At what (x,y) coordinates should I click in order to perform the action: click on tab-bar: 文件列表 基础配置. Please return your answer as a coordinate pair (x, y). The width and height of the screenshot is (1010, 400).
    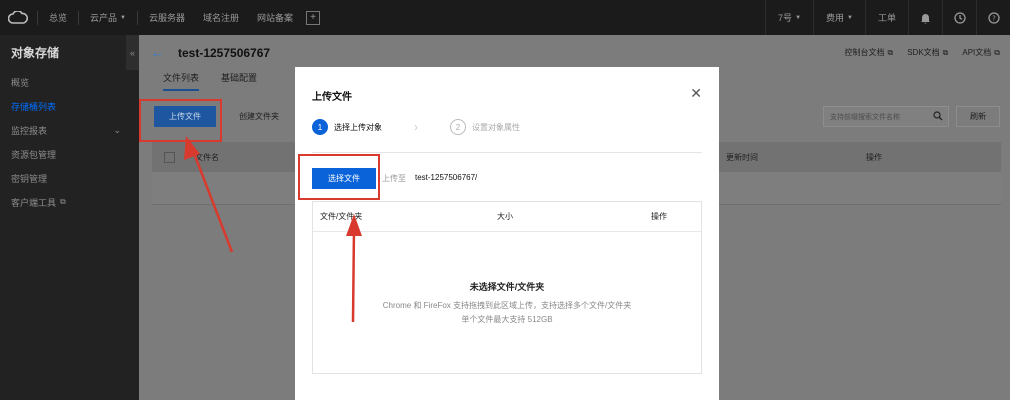
    Looking at the image, I should click on (210, 81).